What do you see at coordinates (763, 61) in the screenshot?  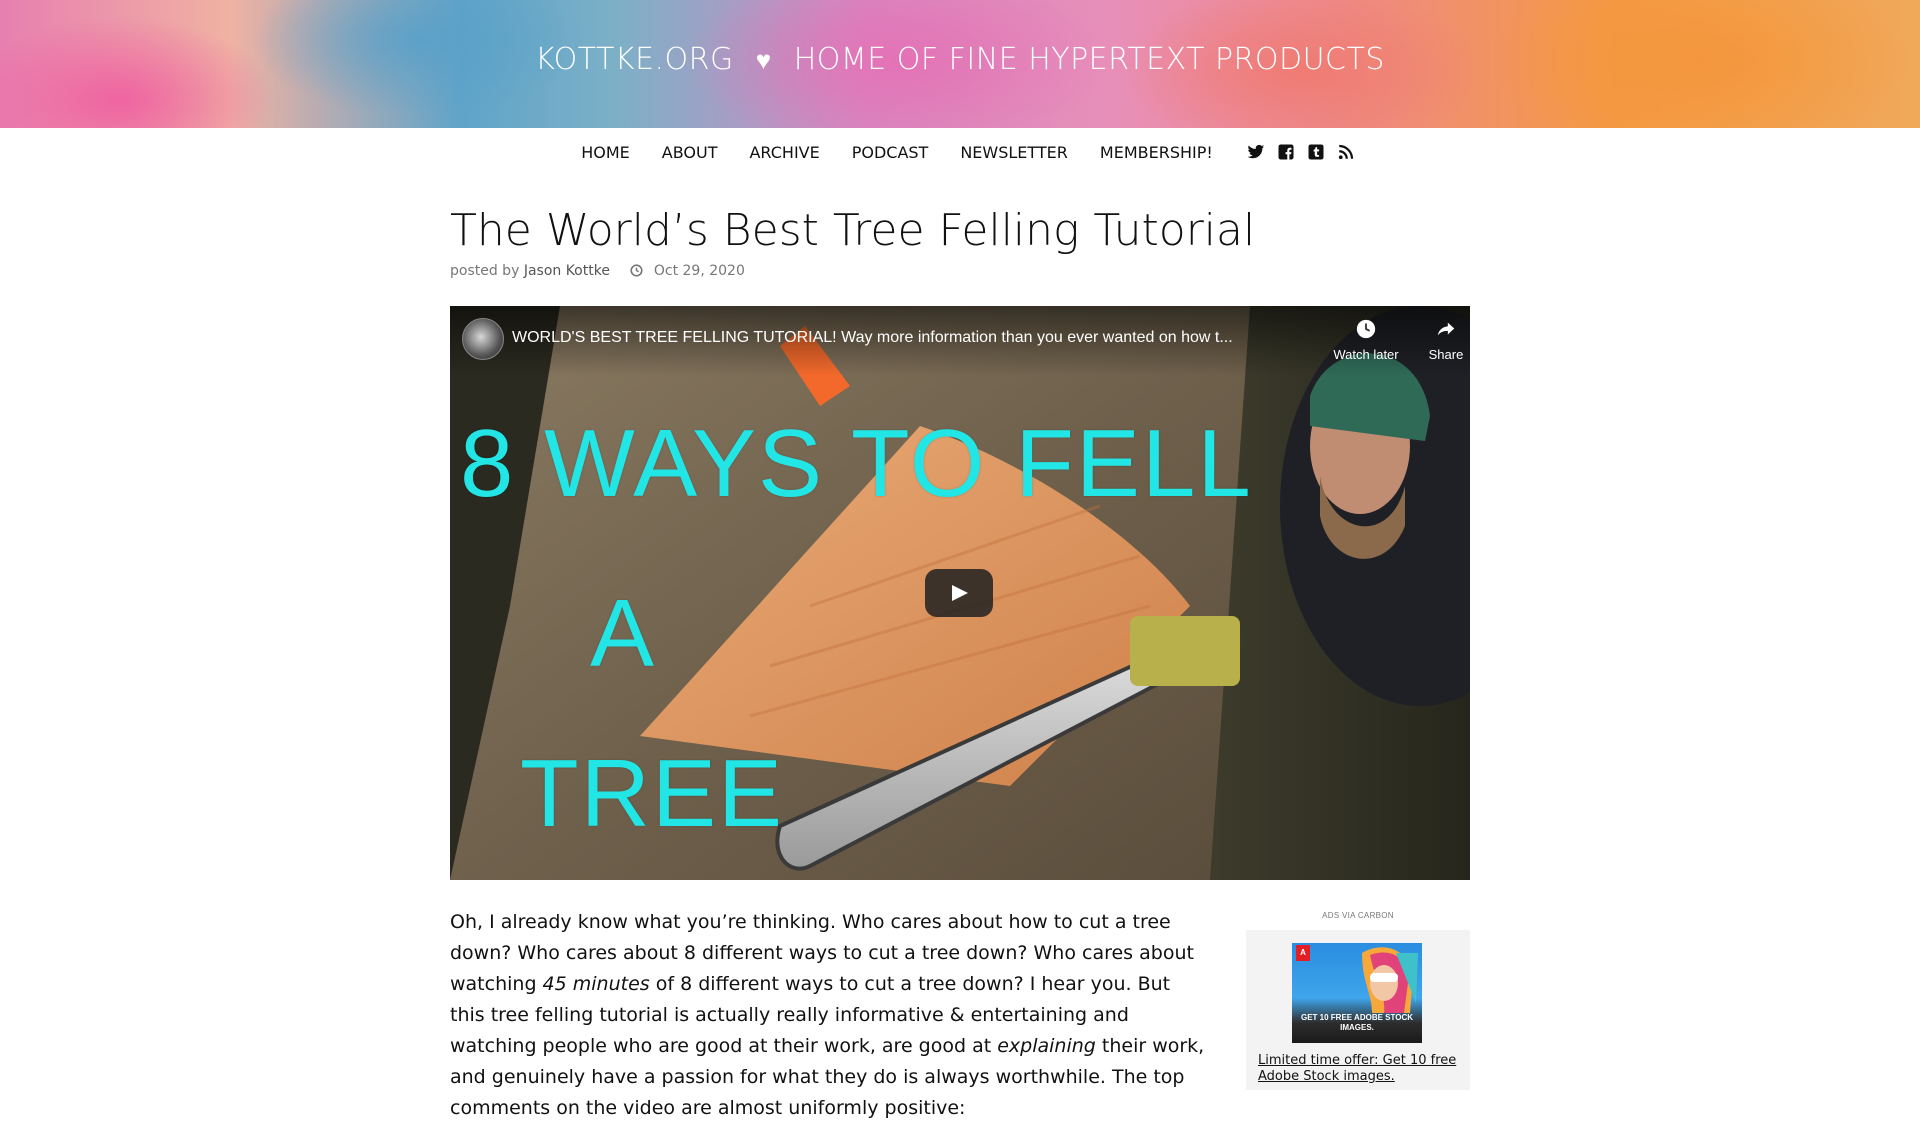 I see `heart-icon: ♥` at bounding box center [763, 61].